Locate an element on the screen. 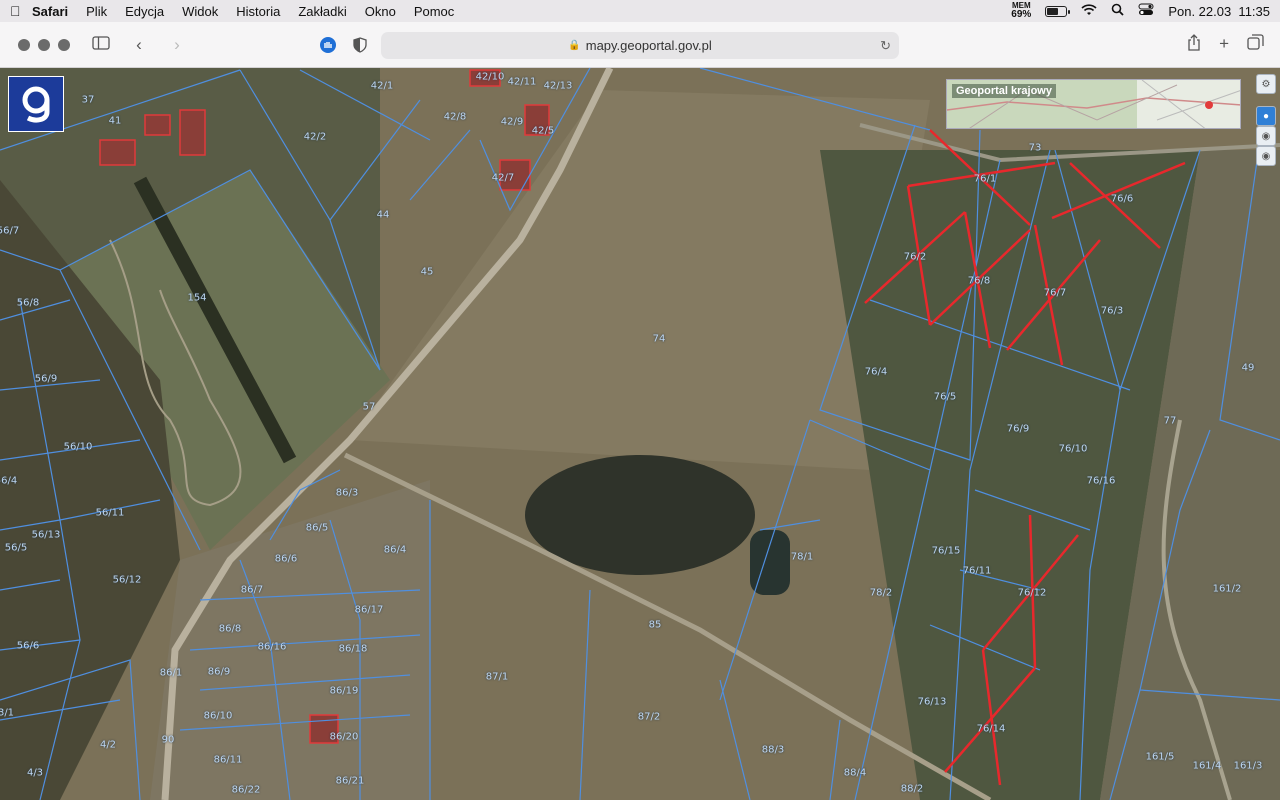 Image resolution: width=1280 pixels, height=800 pixels. parcel-label: 90 is located at coordinates (168, 740).